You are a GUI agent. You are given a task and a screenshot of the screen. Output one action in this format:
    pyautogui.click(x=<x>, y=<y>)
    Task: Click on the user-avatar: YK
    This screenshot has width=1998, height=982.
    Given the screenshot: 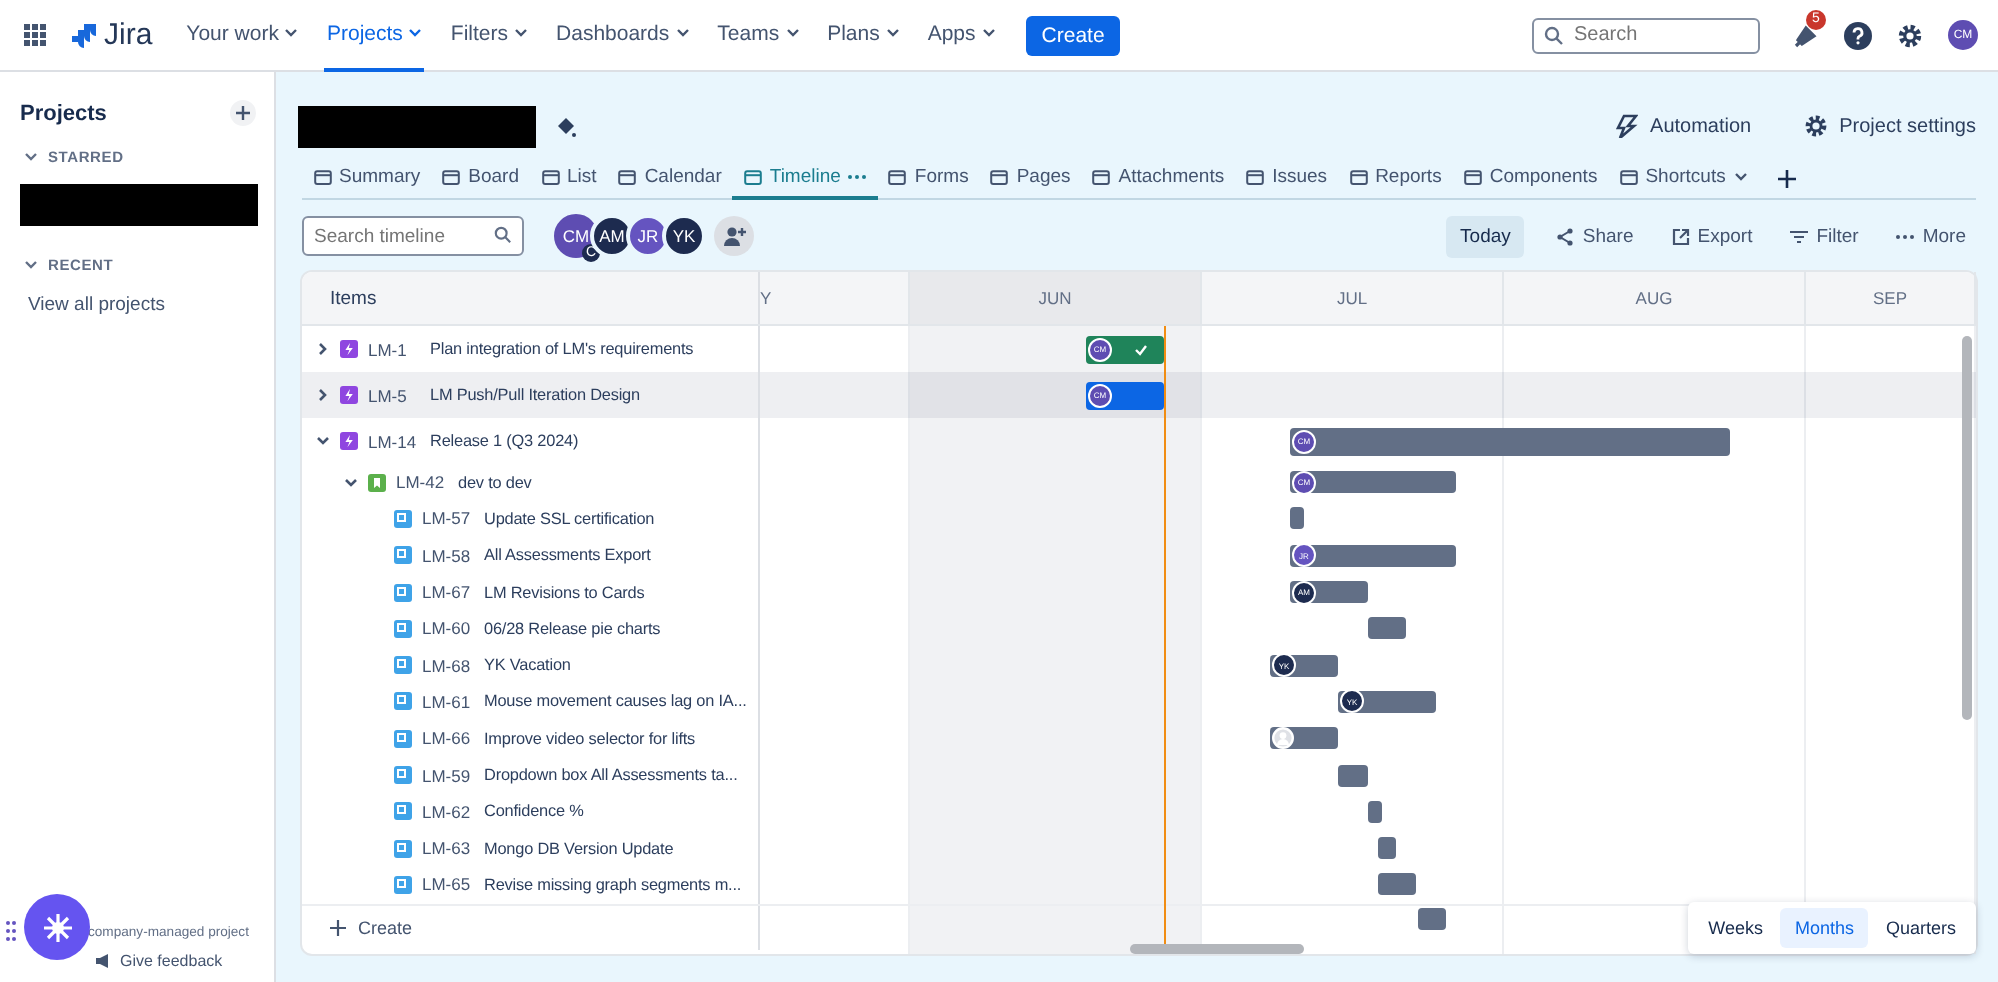 What is the action you would take?
    pyautogui.click(x=684, y=236)
    